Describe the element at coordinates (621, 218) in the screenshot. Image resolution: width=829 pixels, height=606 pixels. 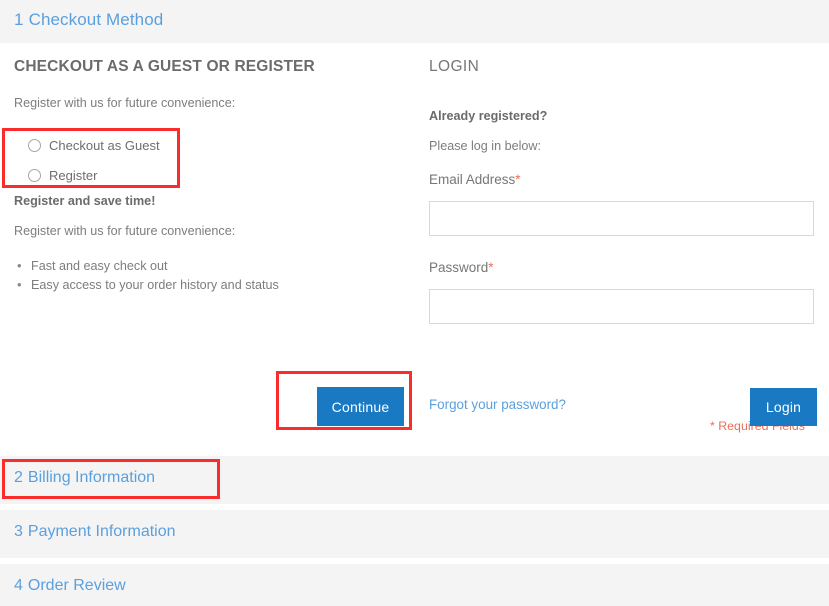
I see `email-field` at that location.